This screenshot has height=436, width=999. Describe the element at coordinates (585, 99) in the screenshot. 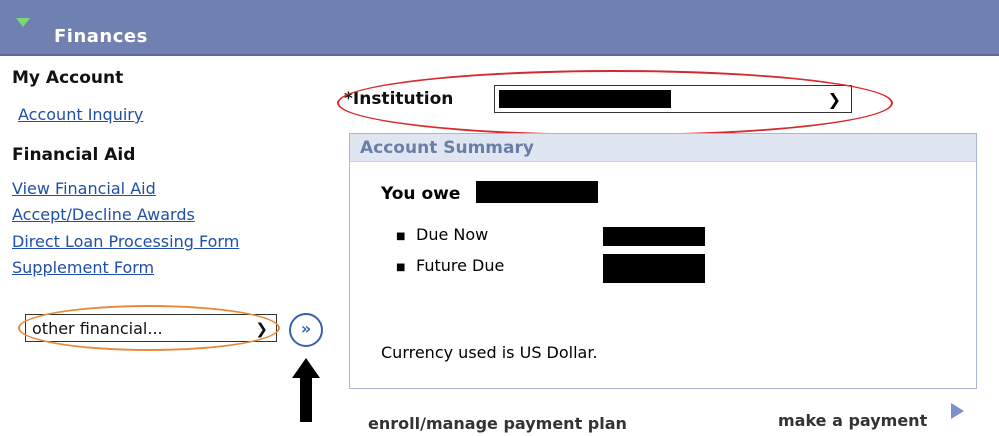

I see `redacted-institution-value` at that location.